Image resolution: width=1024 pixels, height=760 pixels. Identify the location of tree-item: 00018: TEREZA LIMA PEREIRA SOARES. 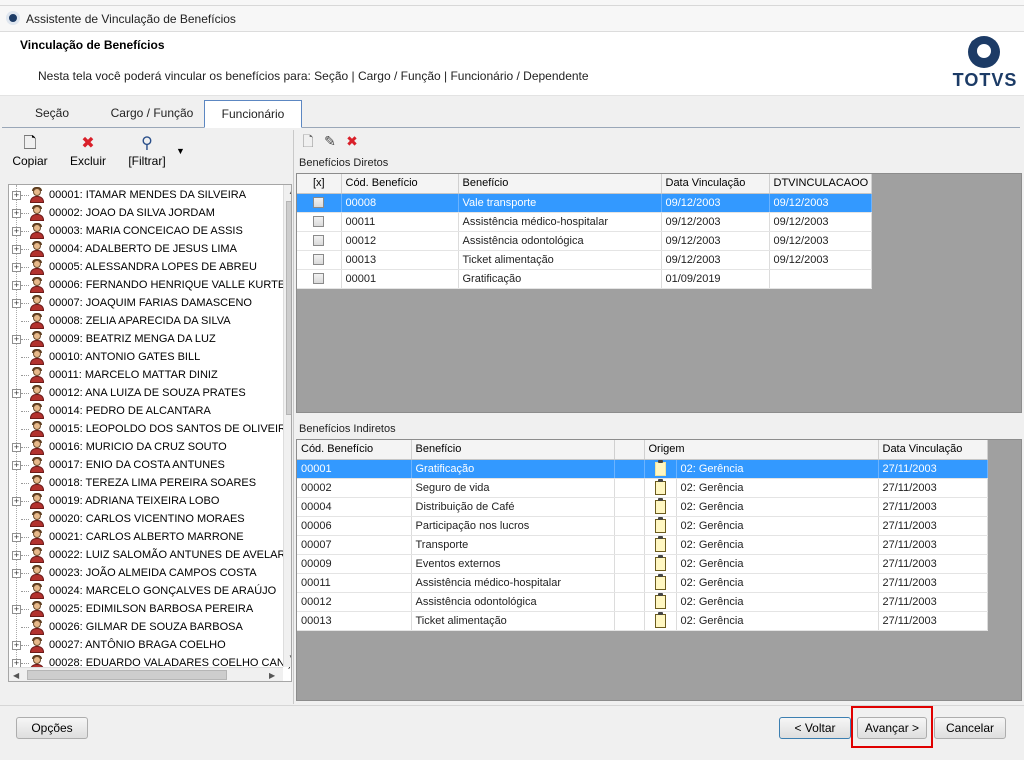
(144, 483).